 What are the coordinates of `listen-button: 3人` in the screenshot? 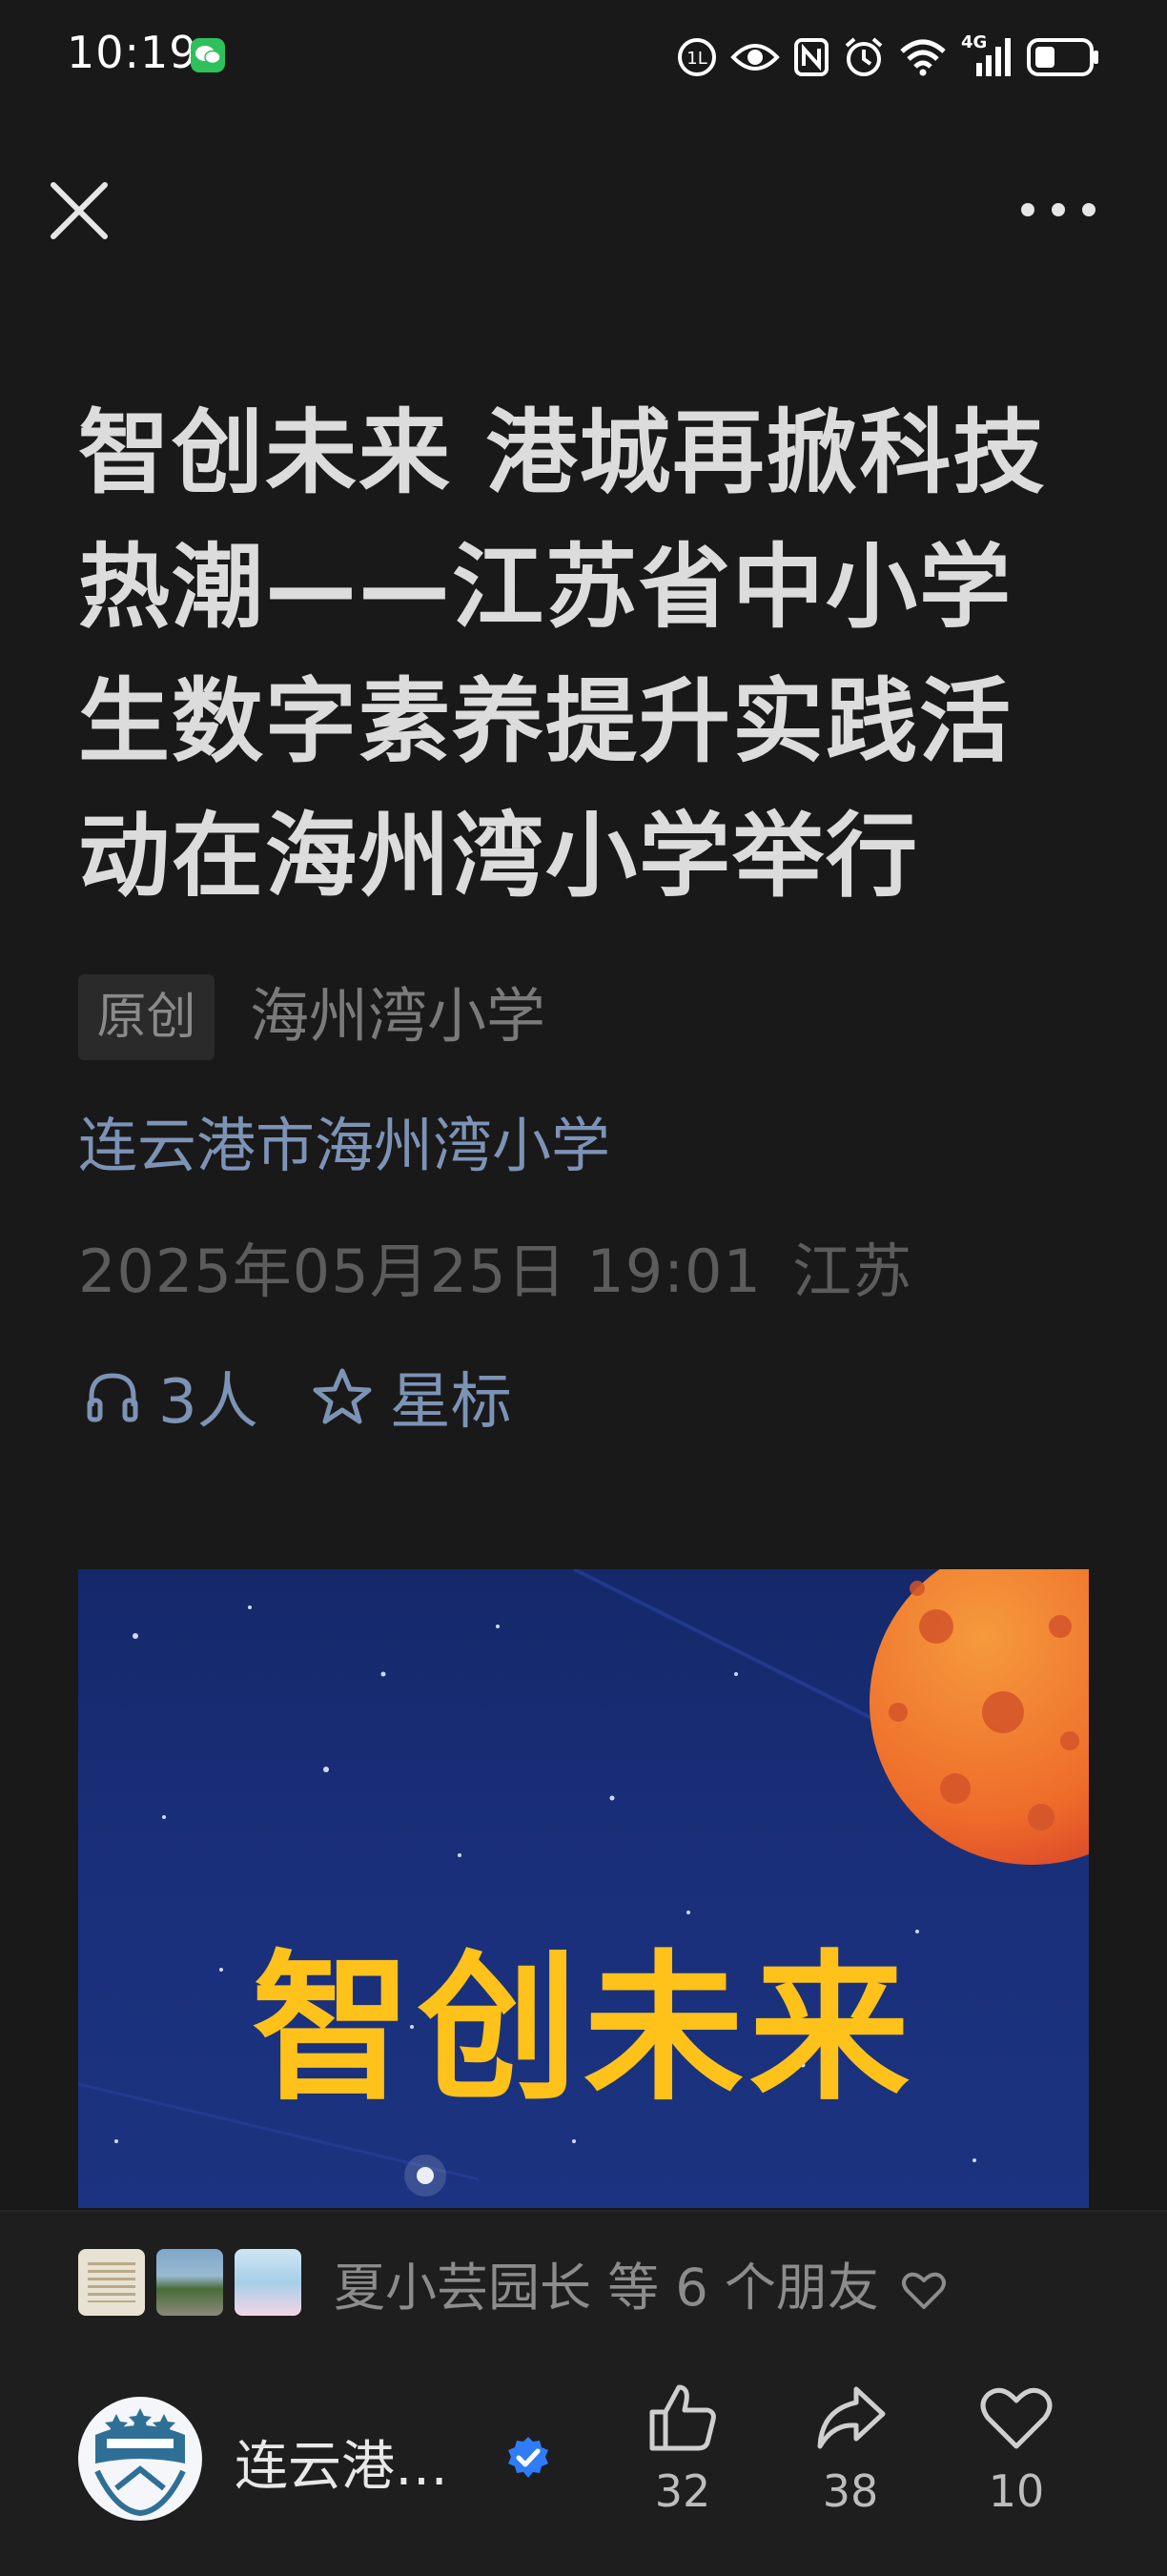 It's located at (171, 1397).